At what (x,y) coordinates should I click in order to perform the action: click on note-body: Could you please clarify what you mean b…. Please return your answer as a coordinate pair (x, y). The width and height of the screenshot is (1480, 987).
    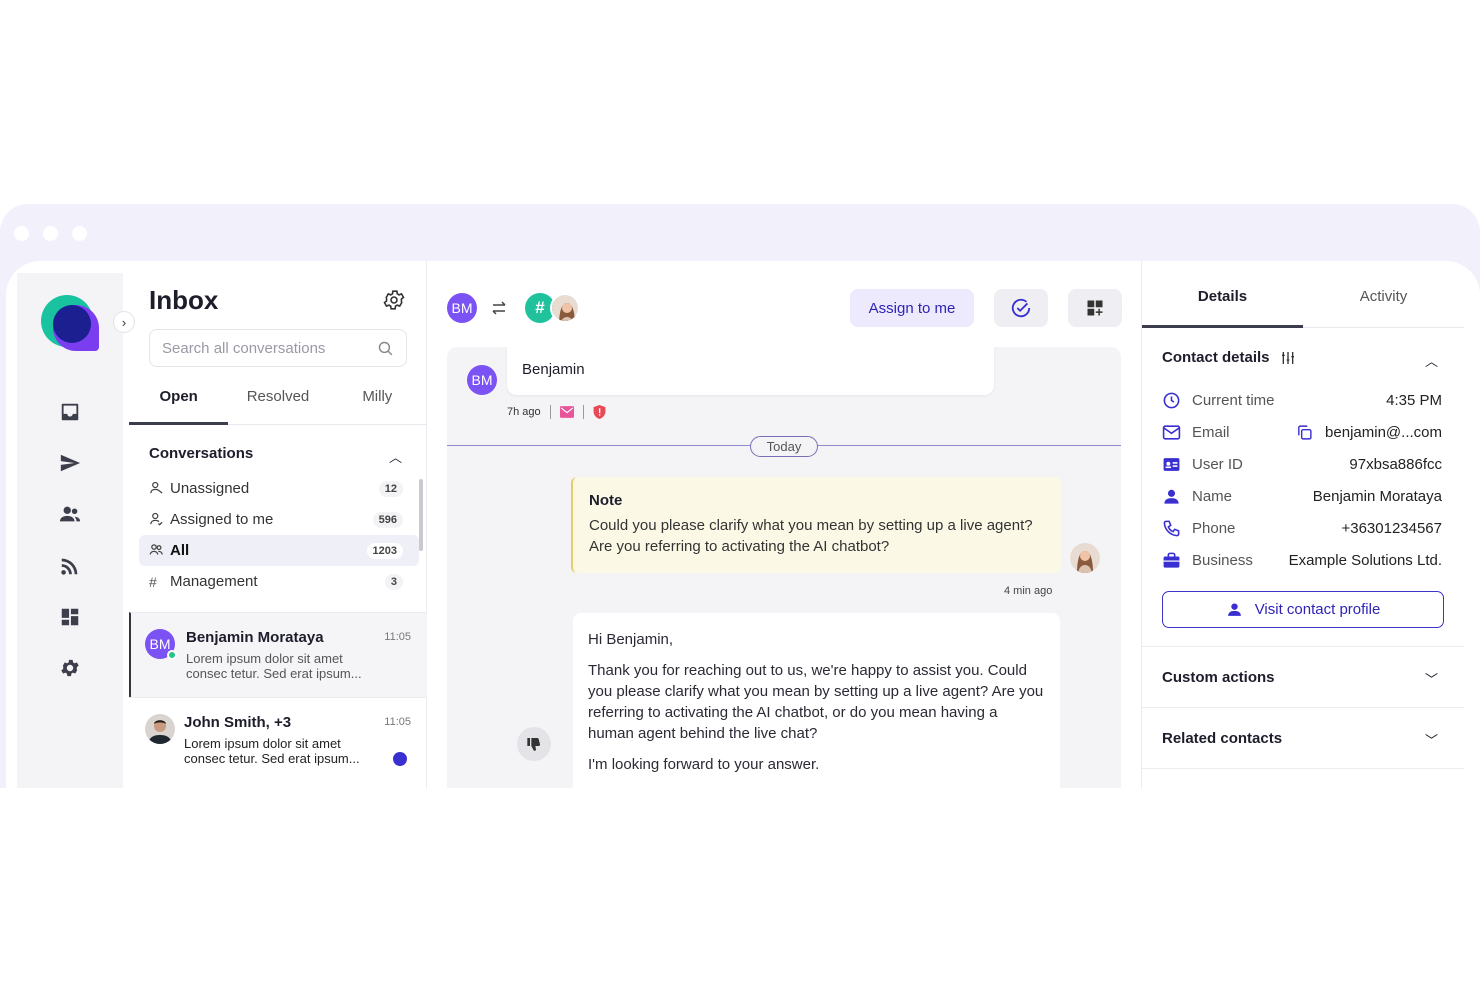
    Looking at the image, I should click on (811, 536).